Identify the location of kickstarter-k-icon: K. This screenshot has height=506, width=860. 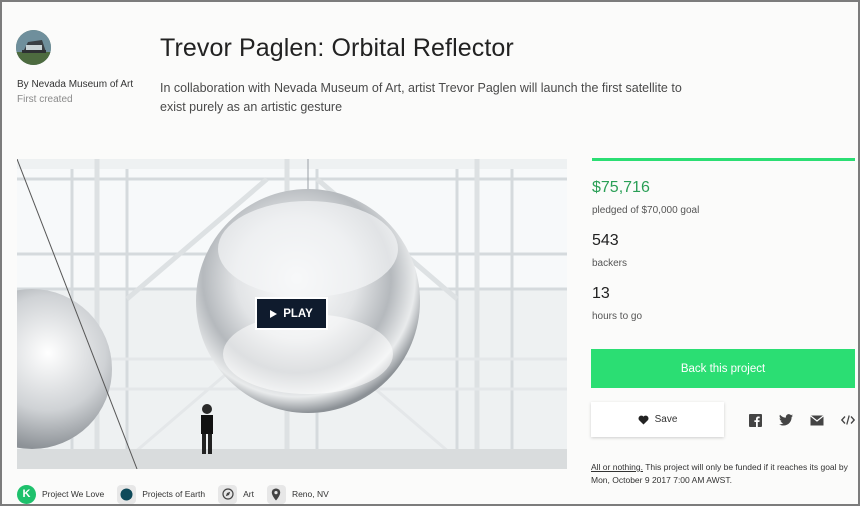
(26, 494).